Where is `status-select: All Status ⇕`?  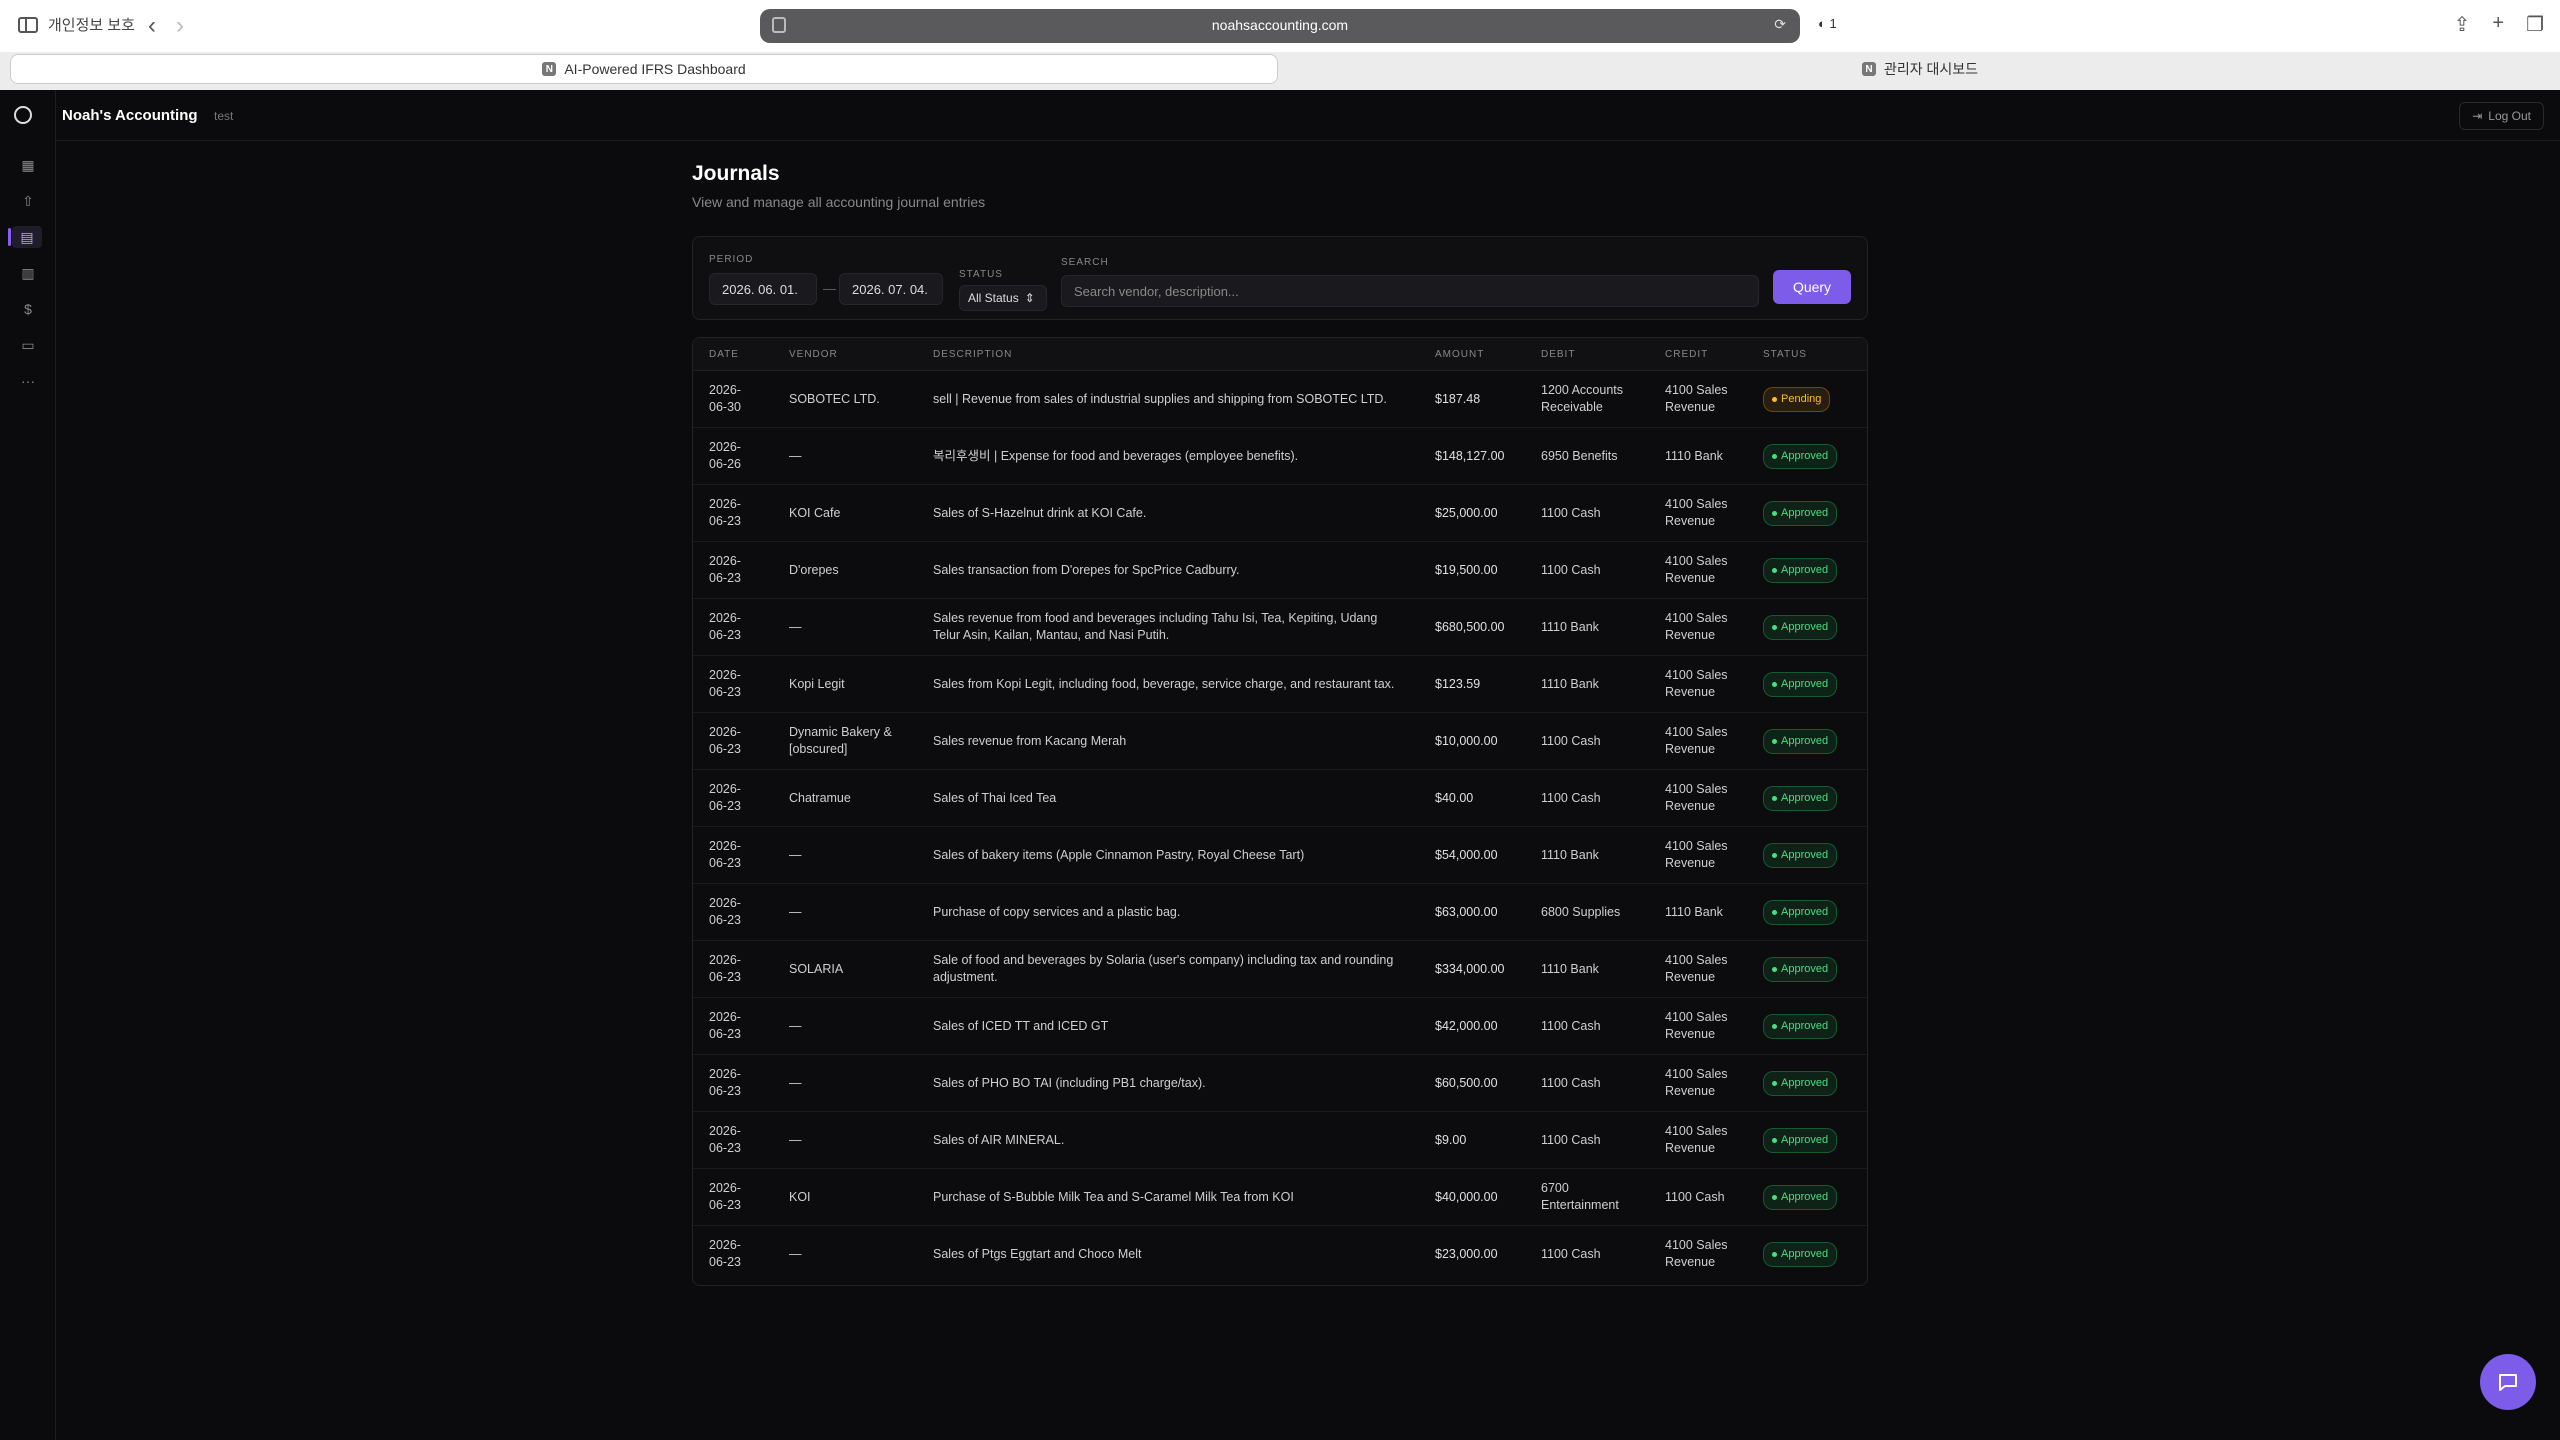 status-select: All Status ⇕ is located at coordinates (1003, 298).